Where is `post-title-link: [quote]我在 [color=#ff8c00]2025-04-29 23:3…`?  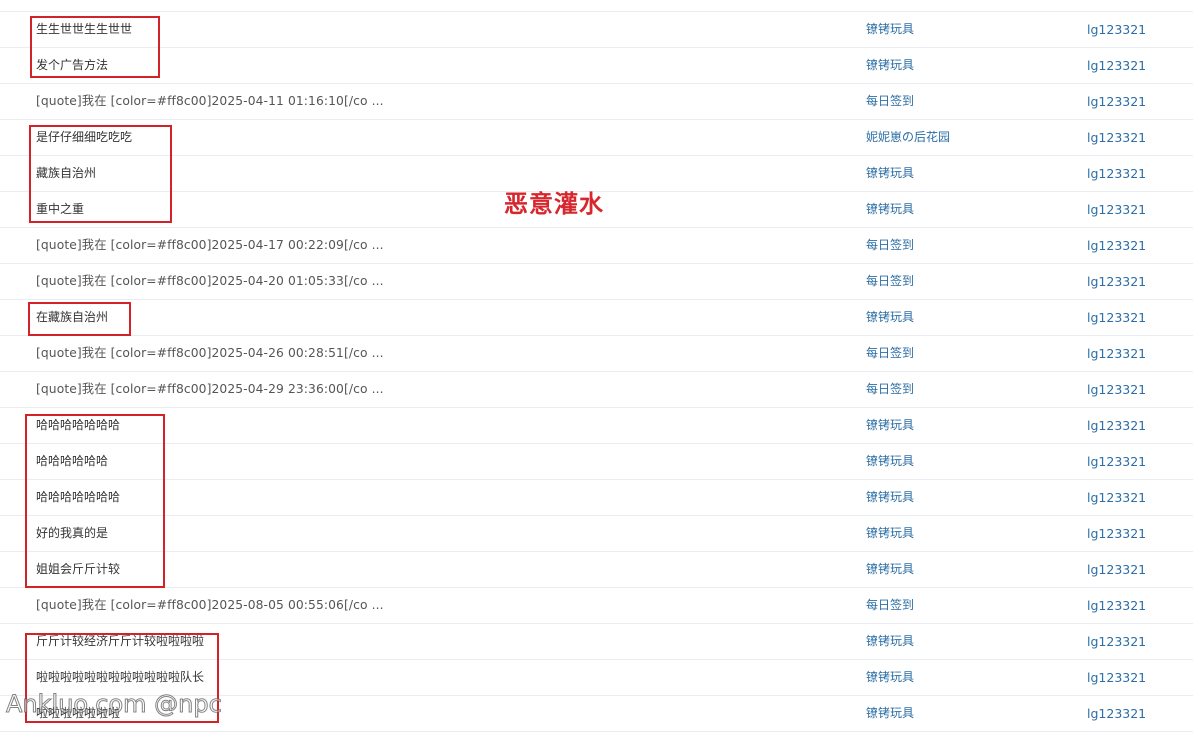
post-title-link: [quote]我在 [color=#ff8c00]2025-04-29 23:3… is located at coordinates (210, 389).